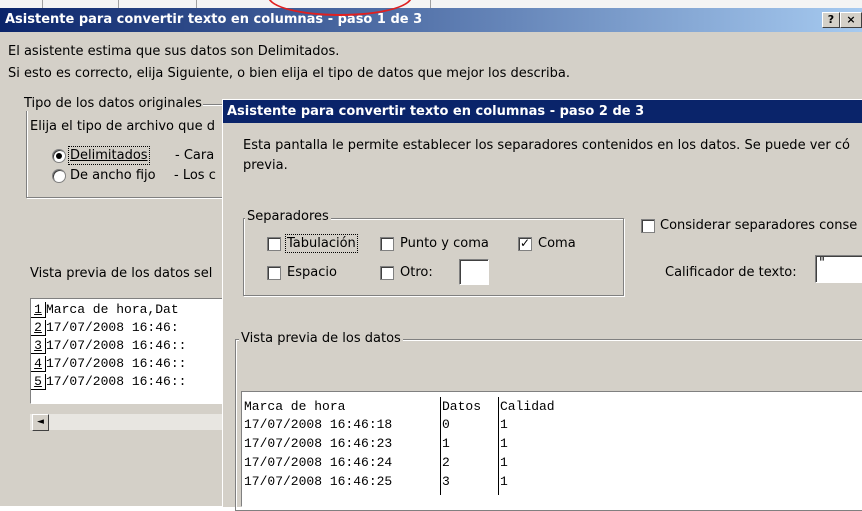 The width and height of the screenshot is (862, 511). I want to click on radio-delimited-label: Delimitados, so click(109, 155).